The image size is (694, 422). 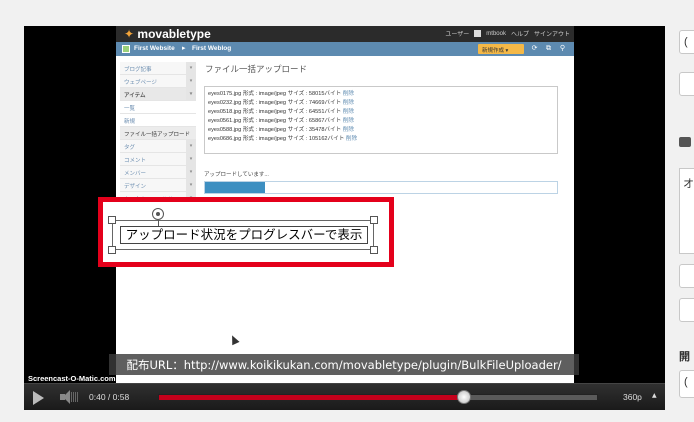 I want to click on play-icon, so click(x=38, y=398).